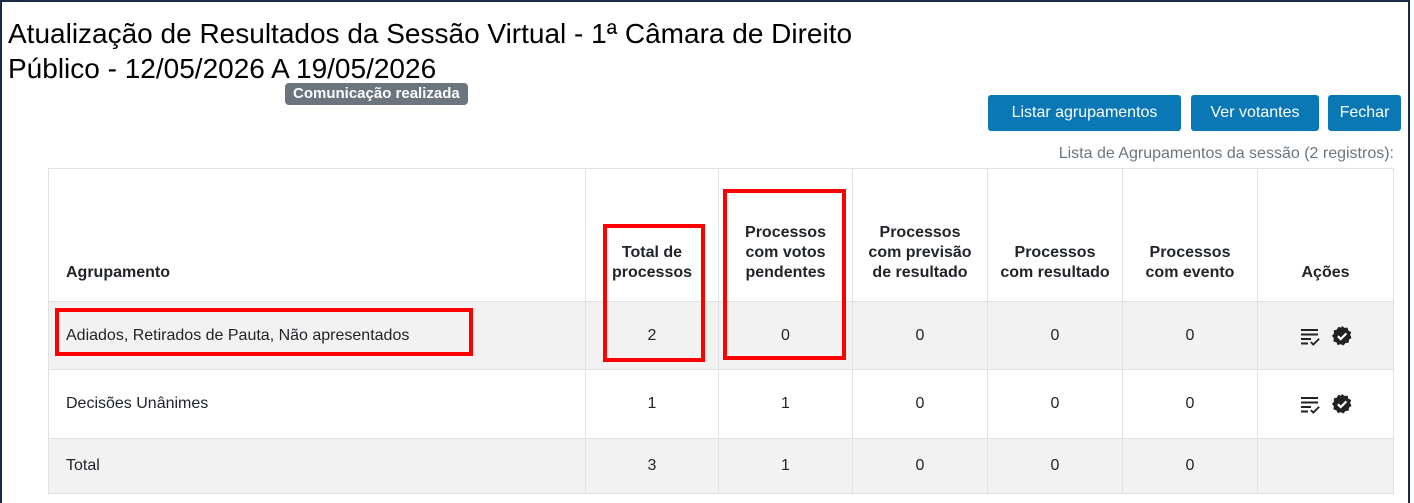 This screenshot has width=1414, height=503. I want to click on cell-total: 2, so click(652, 335).